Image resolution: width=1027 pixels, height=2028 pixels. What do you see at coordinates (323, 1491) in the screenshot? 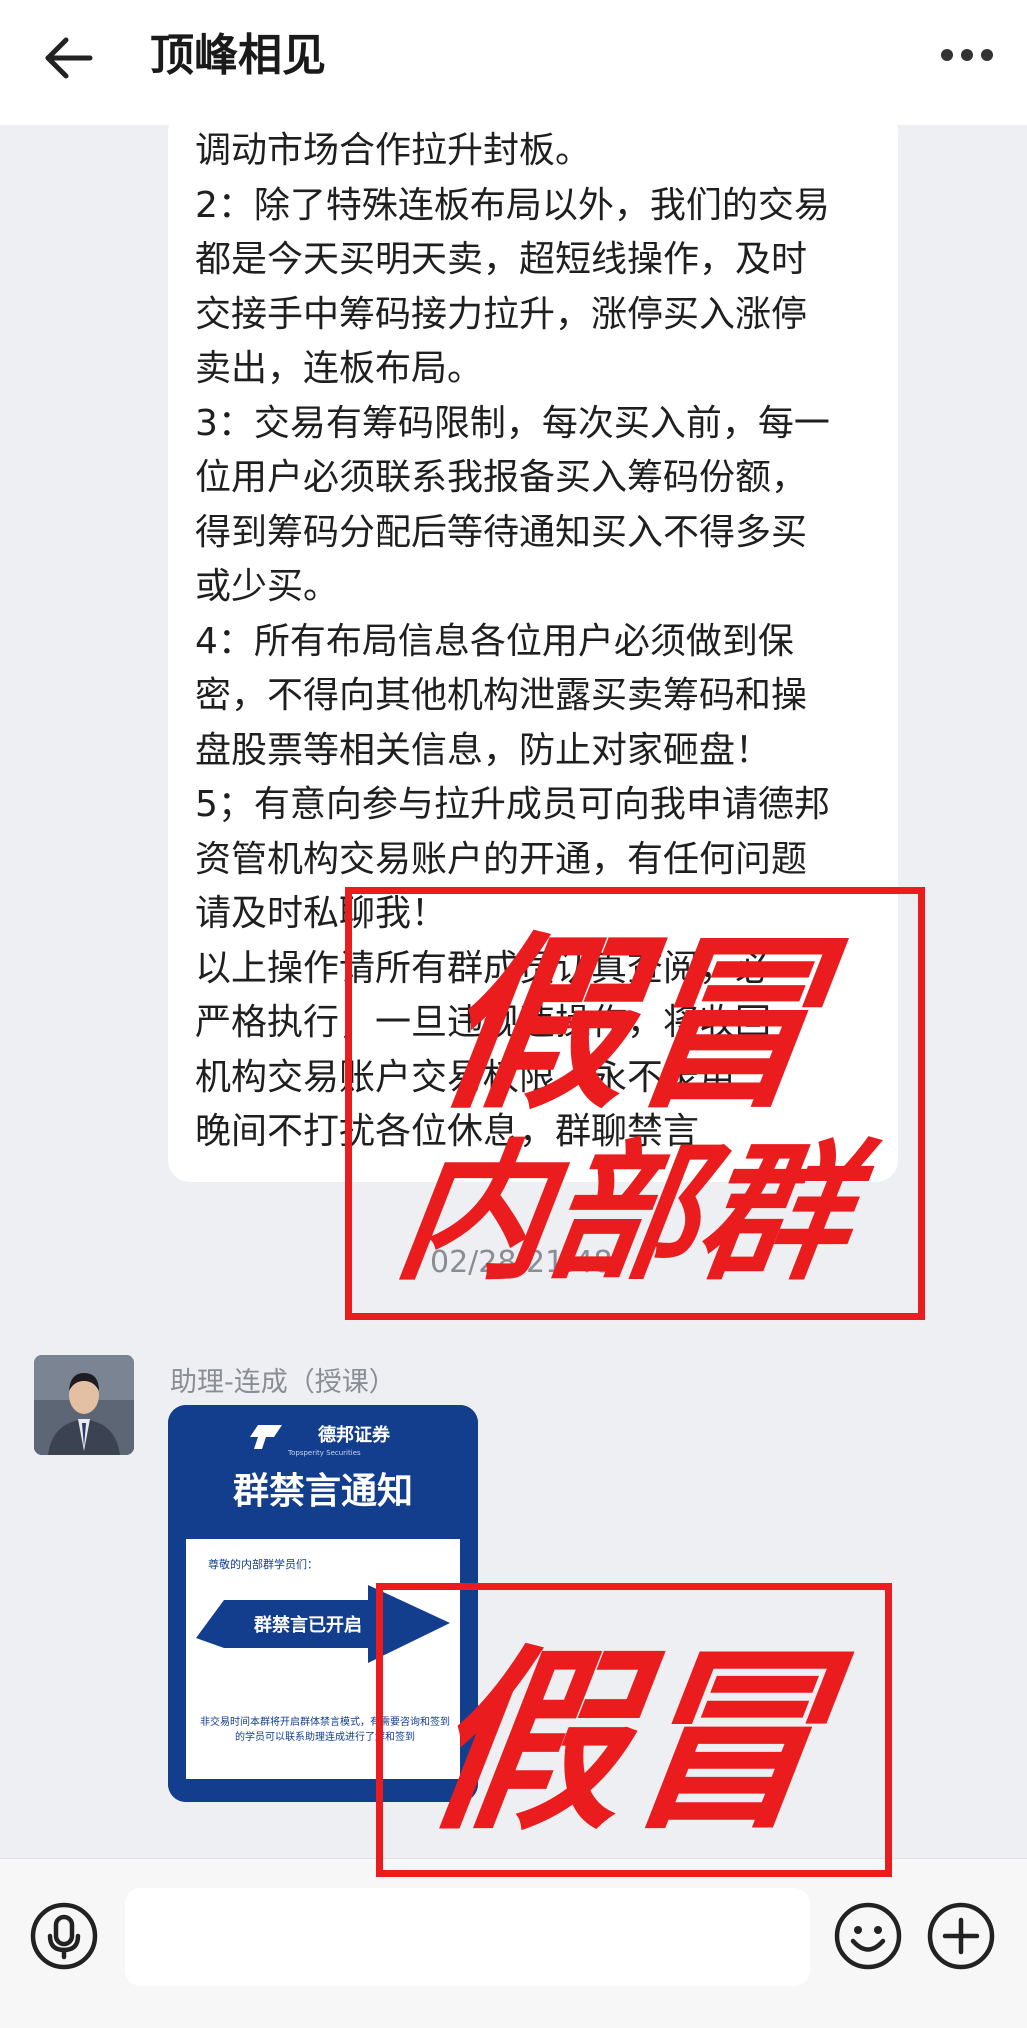
I see `card-title: 群禁言通知` at bounding box center [323, 1491].